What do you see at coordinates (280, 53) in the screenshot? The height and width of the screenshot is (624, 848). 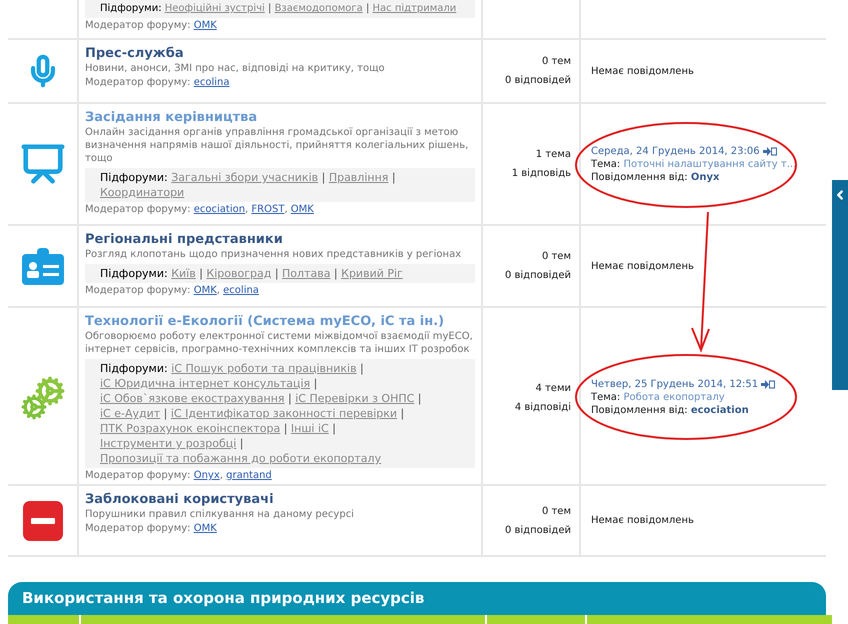 I see `forum-title: Прес-служба` at bounding box center [280, 53].